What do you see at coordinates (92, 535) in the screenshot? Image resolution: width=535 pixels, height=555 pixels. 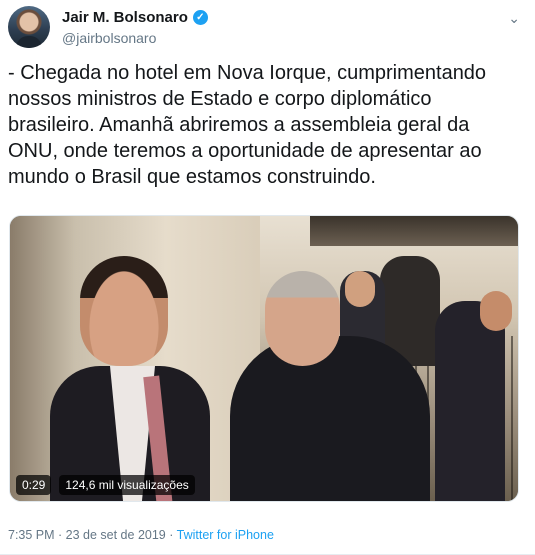 I see `tweet-timestamp: 7:35 PM · 23 de set de 2019 ·` at bounding box center [92, 535].